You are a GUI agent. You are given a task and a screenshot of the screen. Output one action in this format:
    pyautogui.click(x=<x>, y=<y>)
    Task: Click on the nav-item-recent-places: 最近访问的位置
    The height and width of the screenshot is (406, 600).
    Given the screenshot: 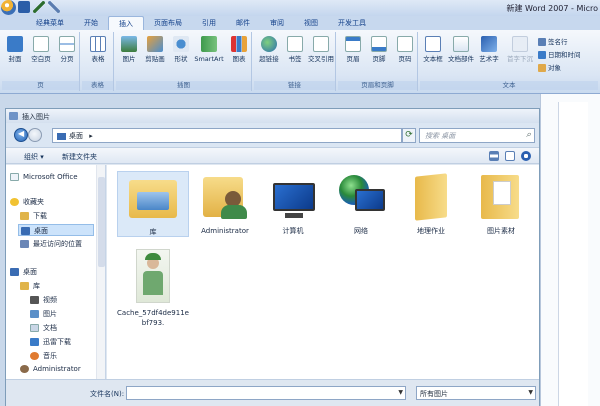 What is the action you would take?
    pyautogui.click(x=51, y=244)
    